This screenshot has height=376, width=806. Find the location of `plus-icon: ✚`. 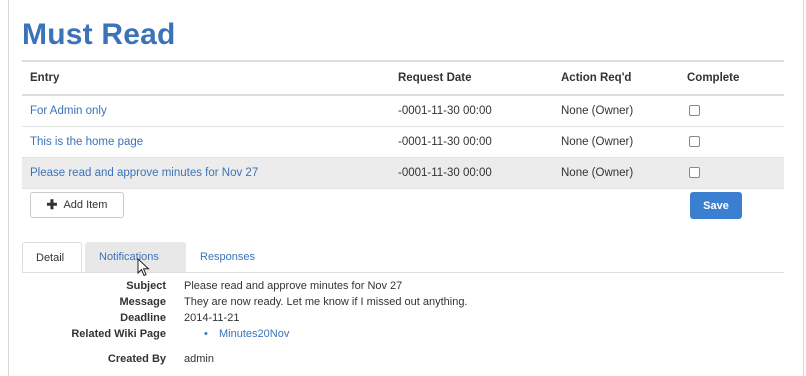

plus-icon: ✚ is located at coordinates (52, 204).